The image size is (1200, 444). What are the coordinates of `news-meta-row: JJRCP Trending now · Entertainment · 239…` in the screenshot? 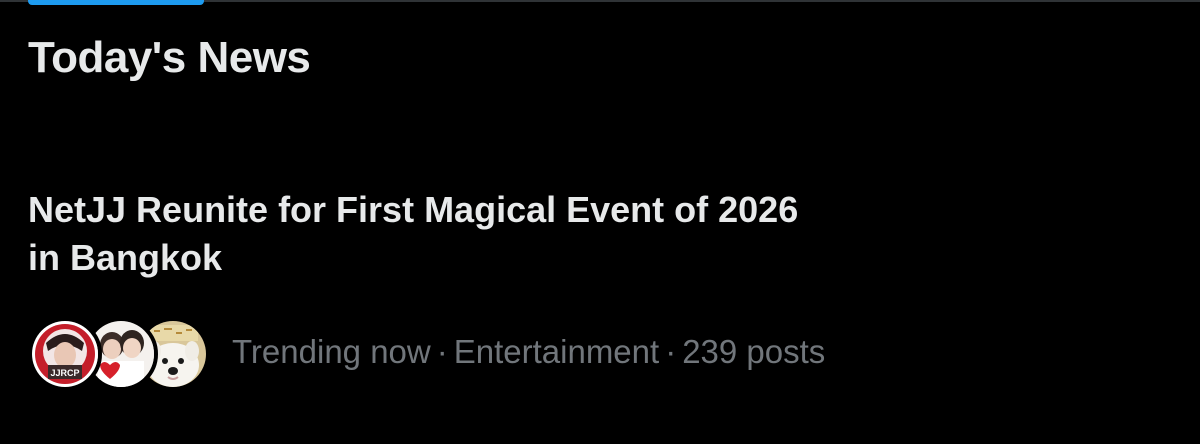 It's located at (426, 352).